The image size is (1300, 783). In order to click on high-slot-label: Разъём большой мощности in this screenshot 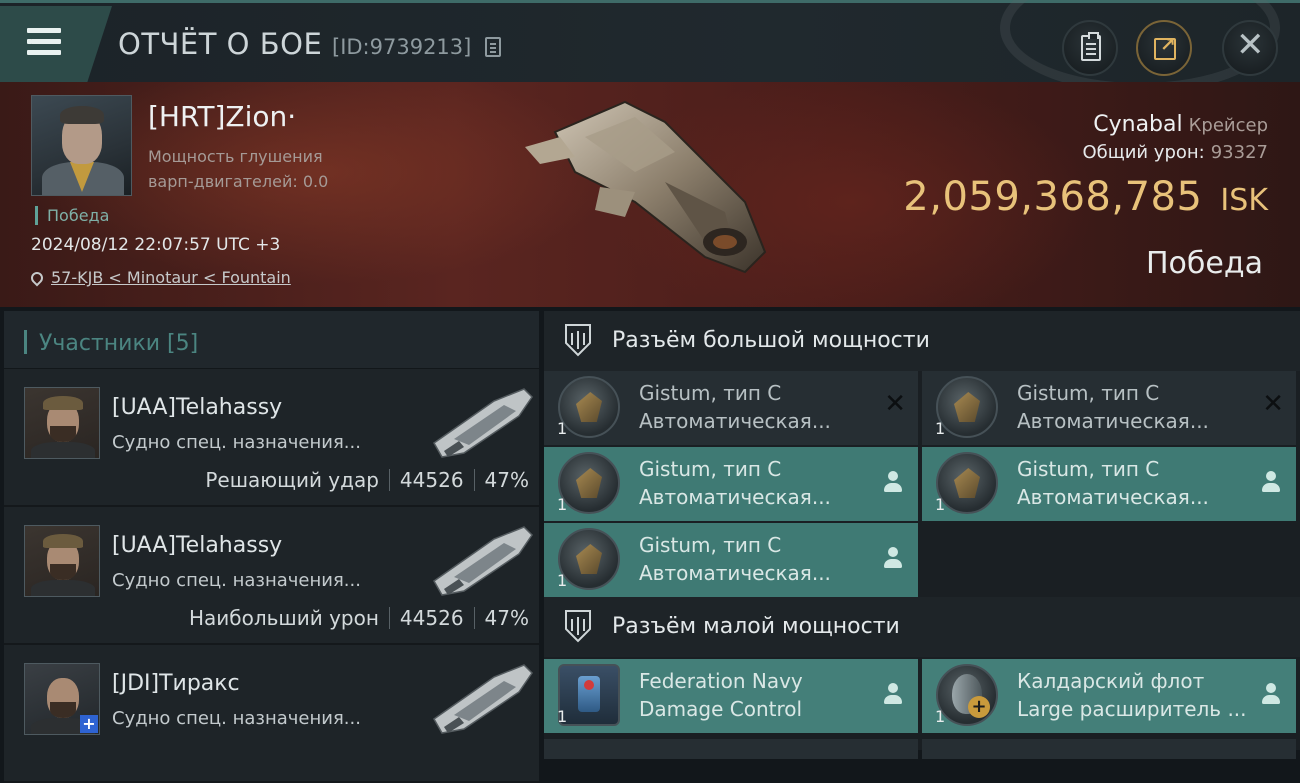, I will do `click(771, 340)`.